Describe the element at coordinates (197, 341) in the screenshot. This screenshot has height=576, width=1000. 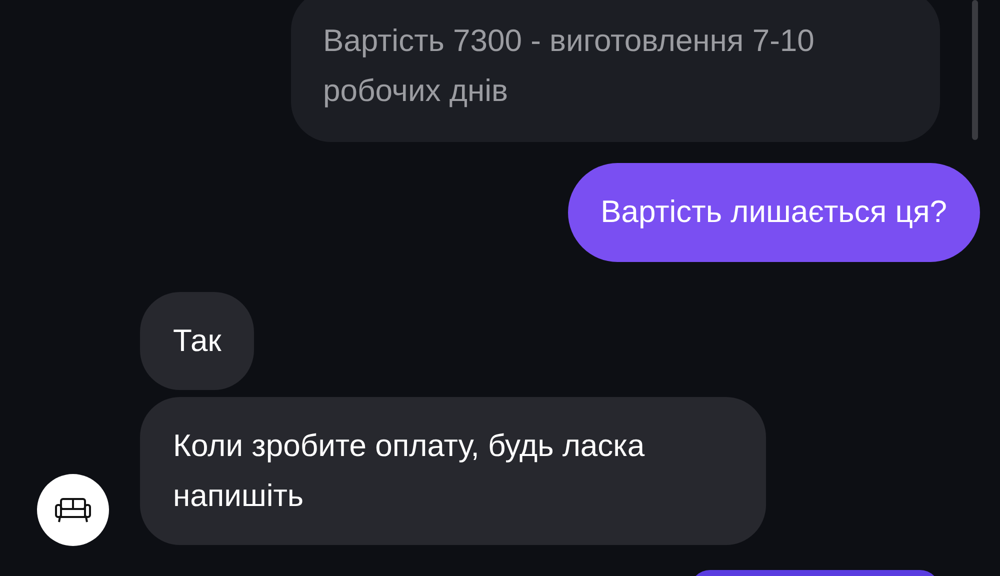
I see `message-bubble: Так` at that location.